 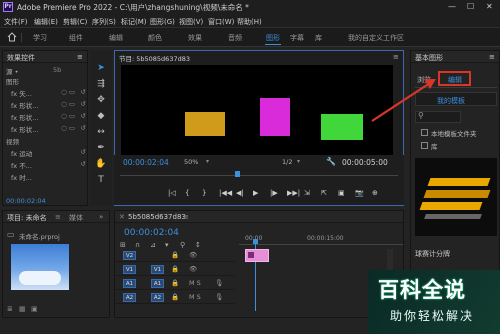 What do you see at coordinates (153, 245) in the screenshot?
I see `timeline-tool-icon: ⊿` at bounding box center [153, 245].